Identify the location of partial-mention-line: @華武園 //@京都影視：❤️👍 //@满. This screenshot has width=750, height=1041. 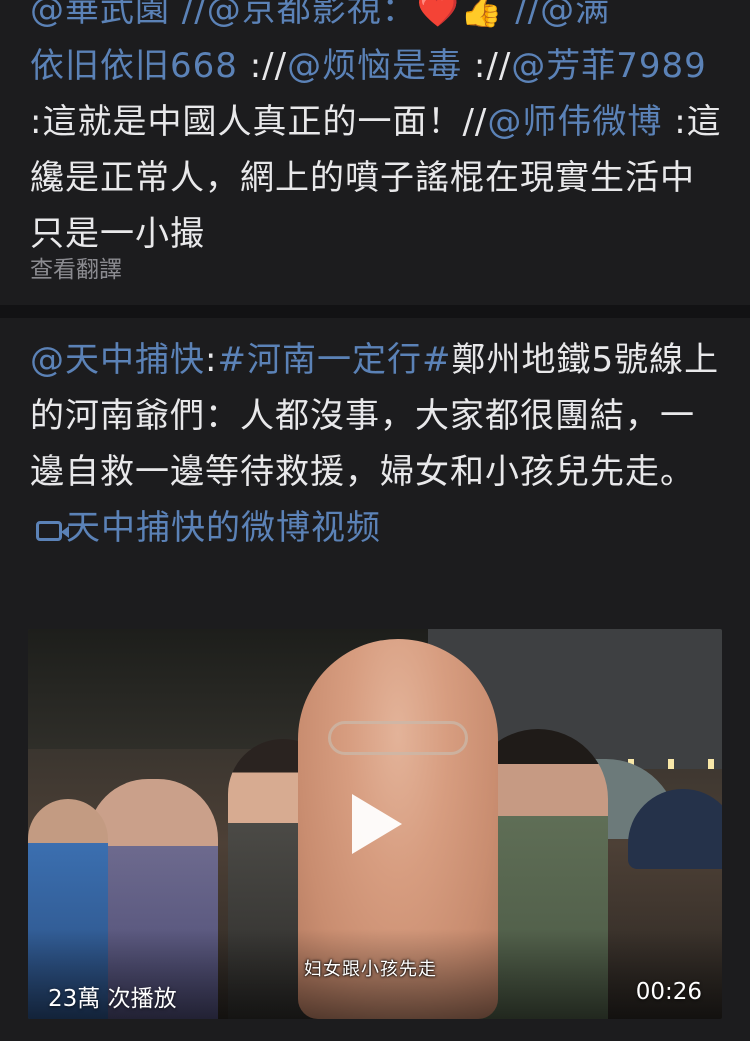
(320, 15).